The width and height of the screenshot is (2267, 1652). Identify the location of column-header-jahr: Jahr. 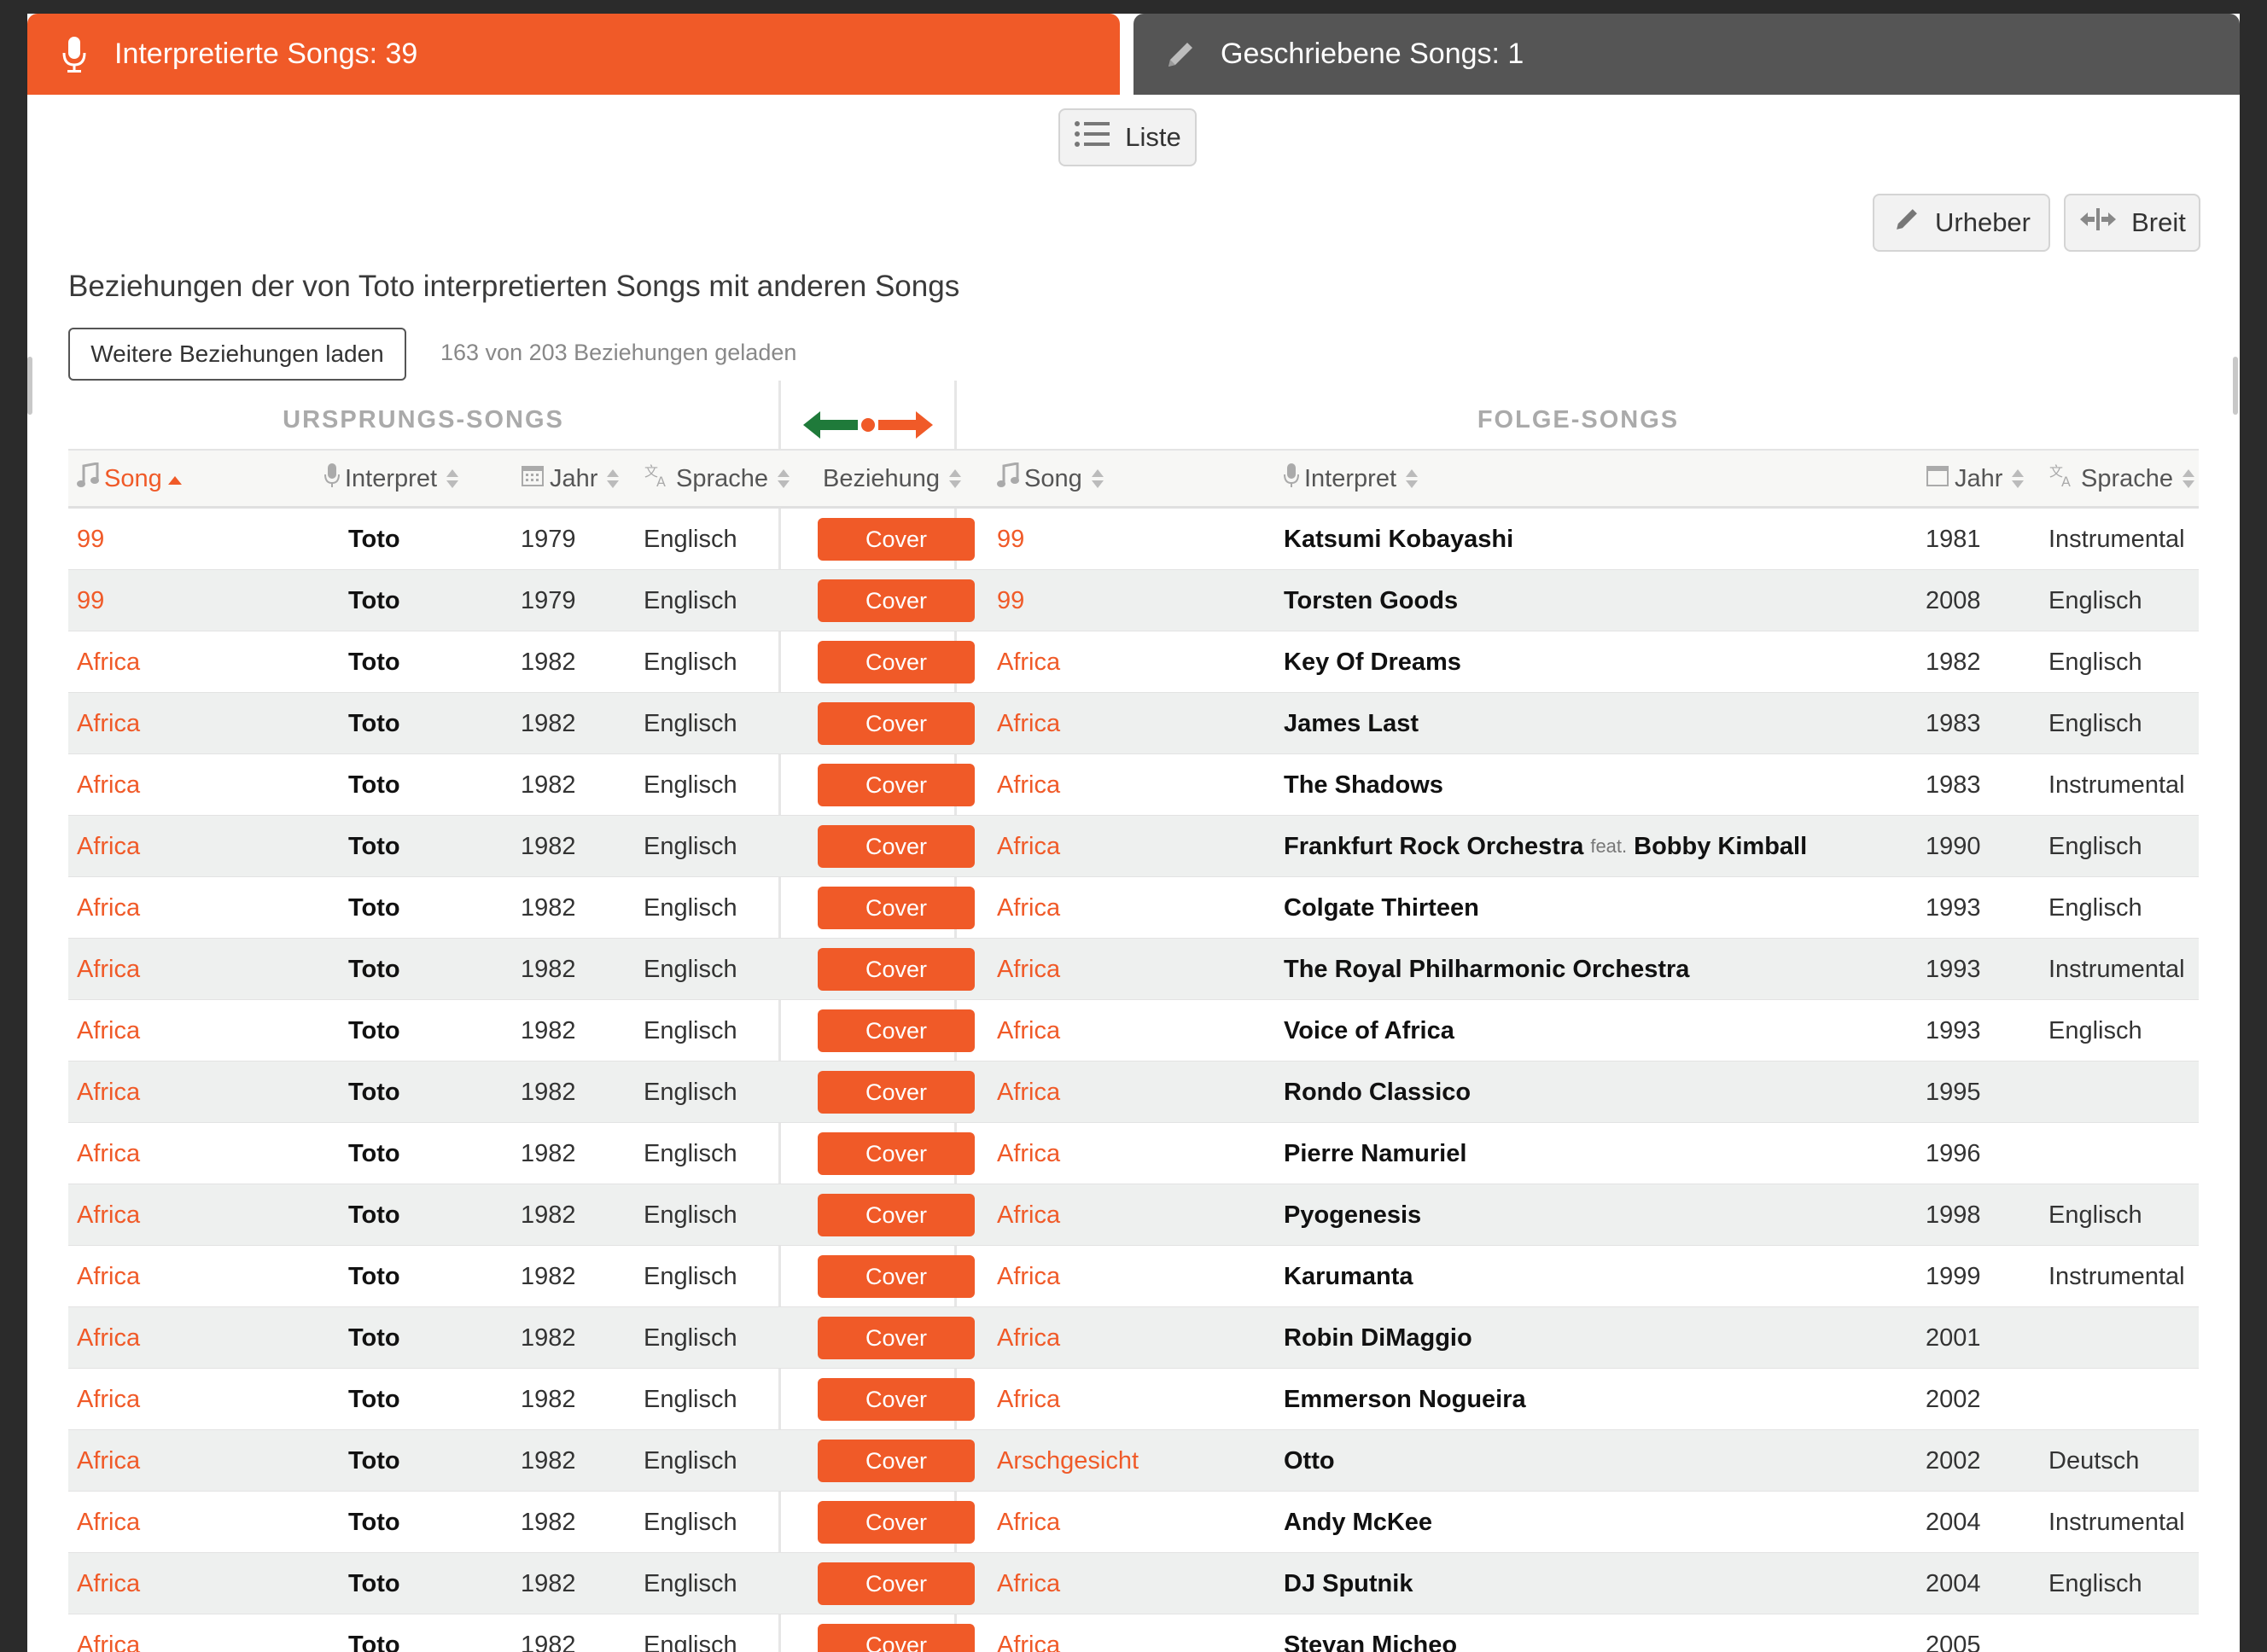
(570, 479).